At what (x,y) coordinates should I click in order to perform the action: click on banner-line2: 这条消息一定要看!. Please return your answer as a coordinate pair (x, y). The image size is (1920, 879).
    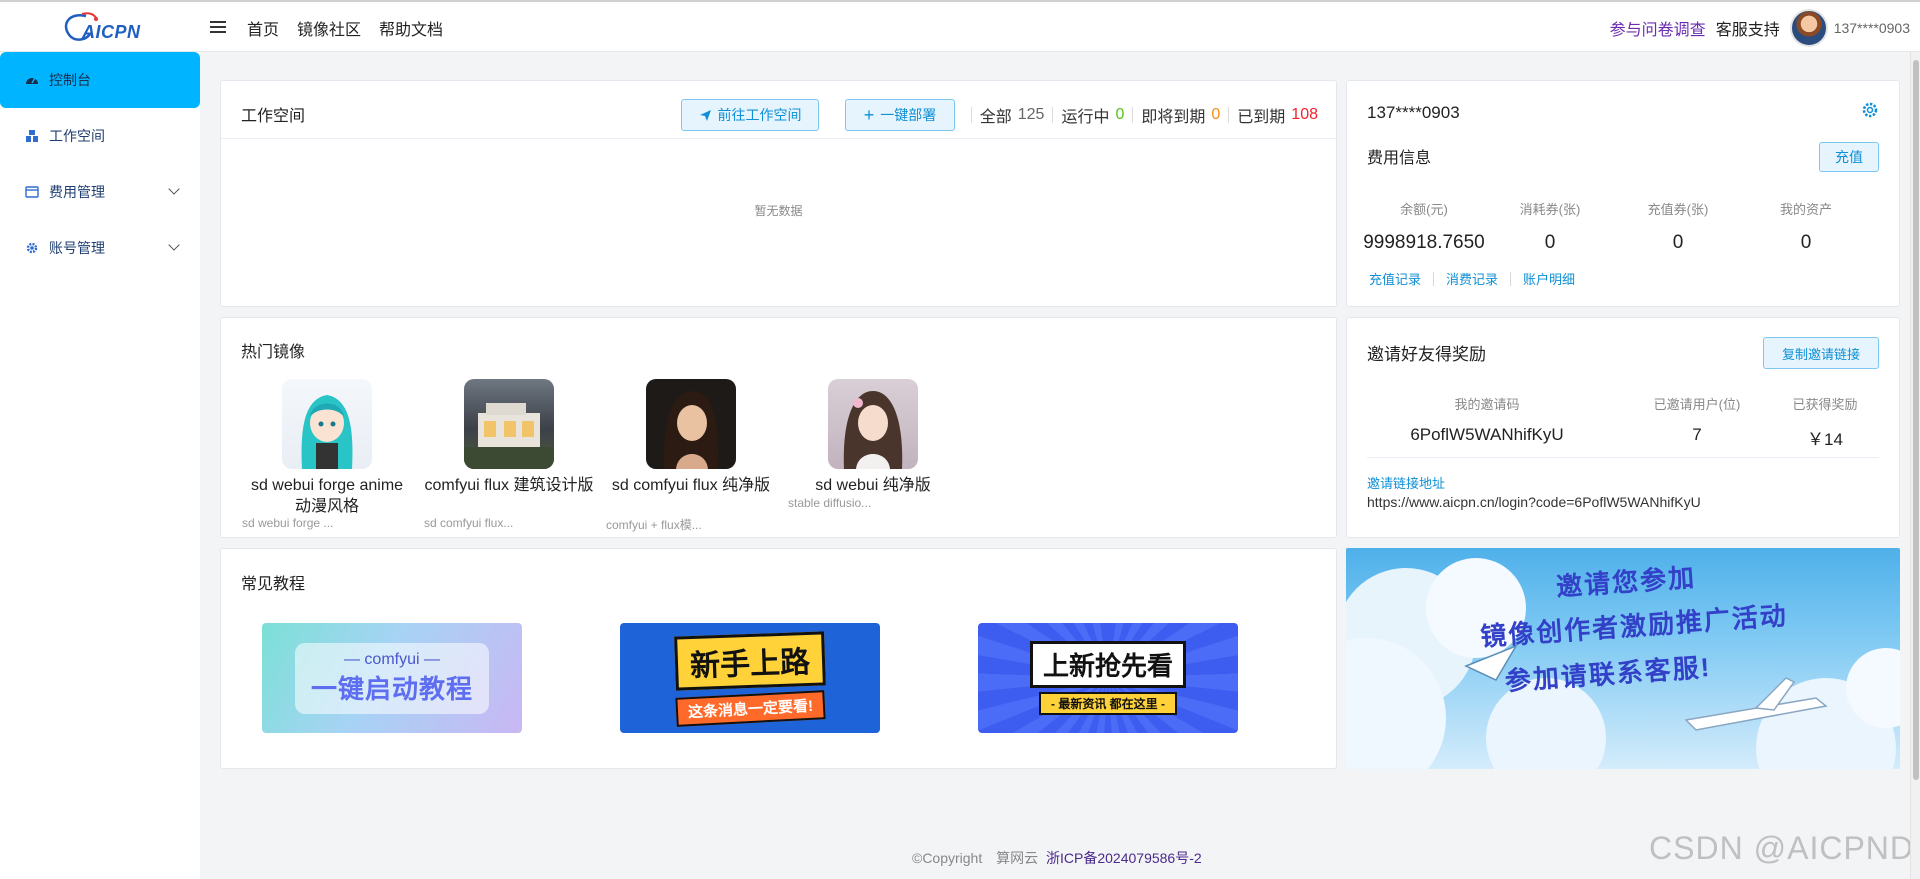
    Looking at the image, I should click on (750, 708).